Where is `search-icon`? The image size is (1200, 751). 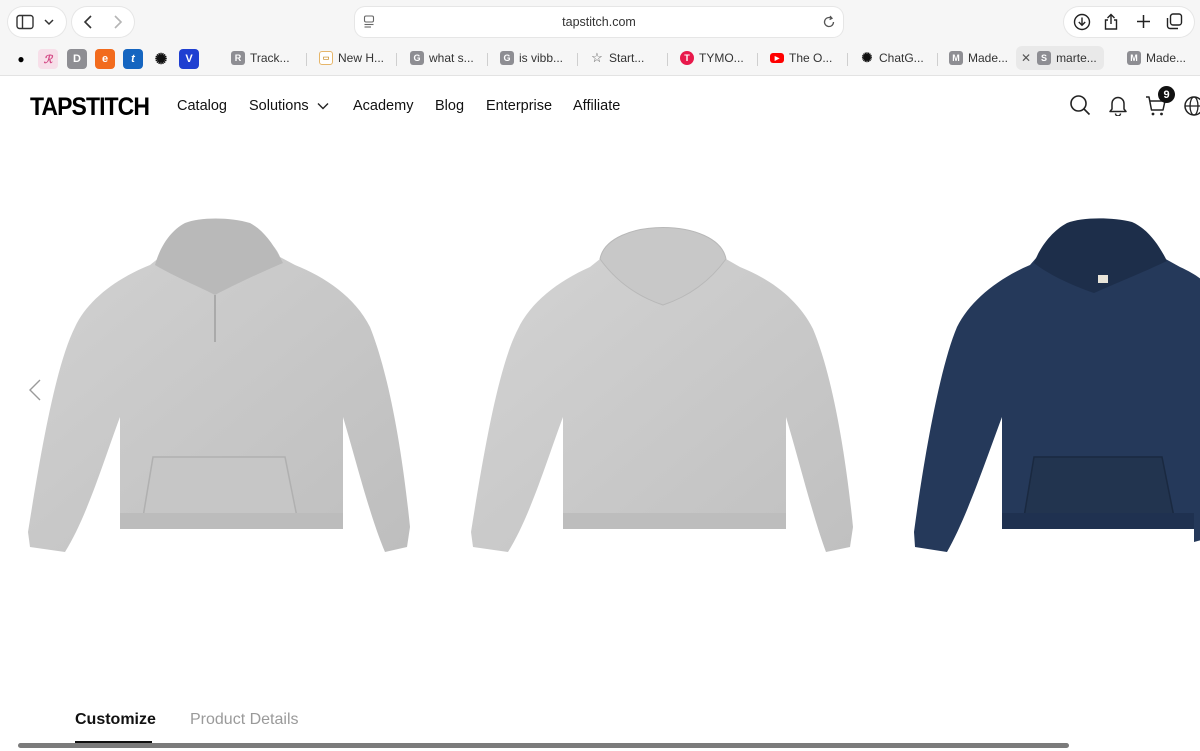 search-icon is located at coordinates (1080, 107).